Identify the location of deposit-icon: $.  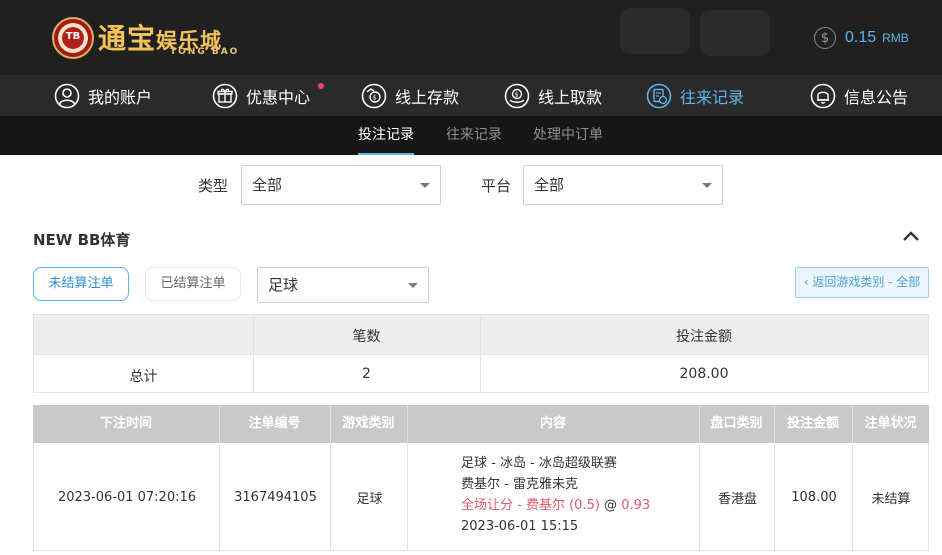
(374, 96).